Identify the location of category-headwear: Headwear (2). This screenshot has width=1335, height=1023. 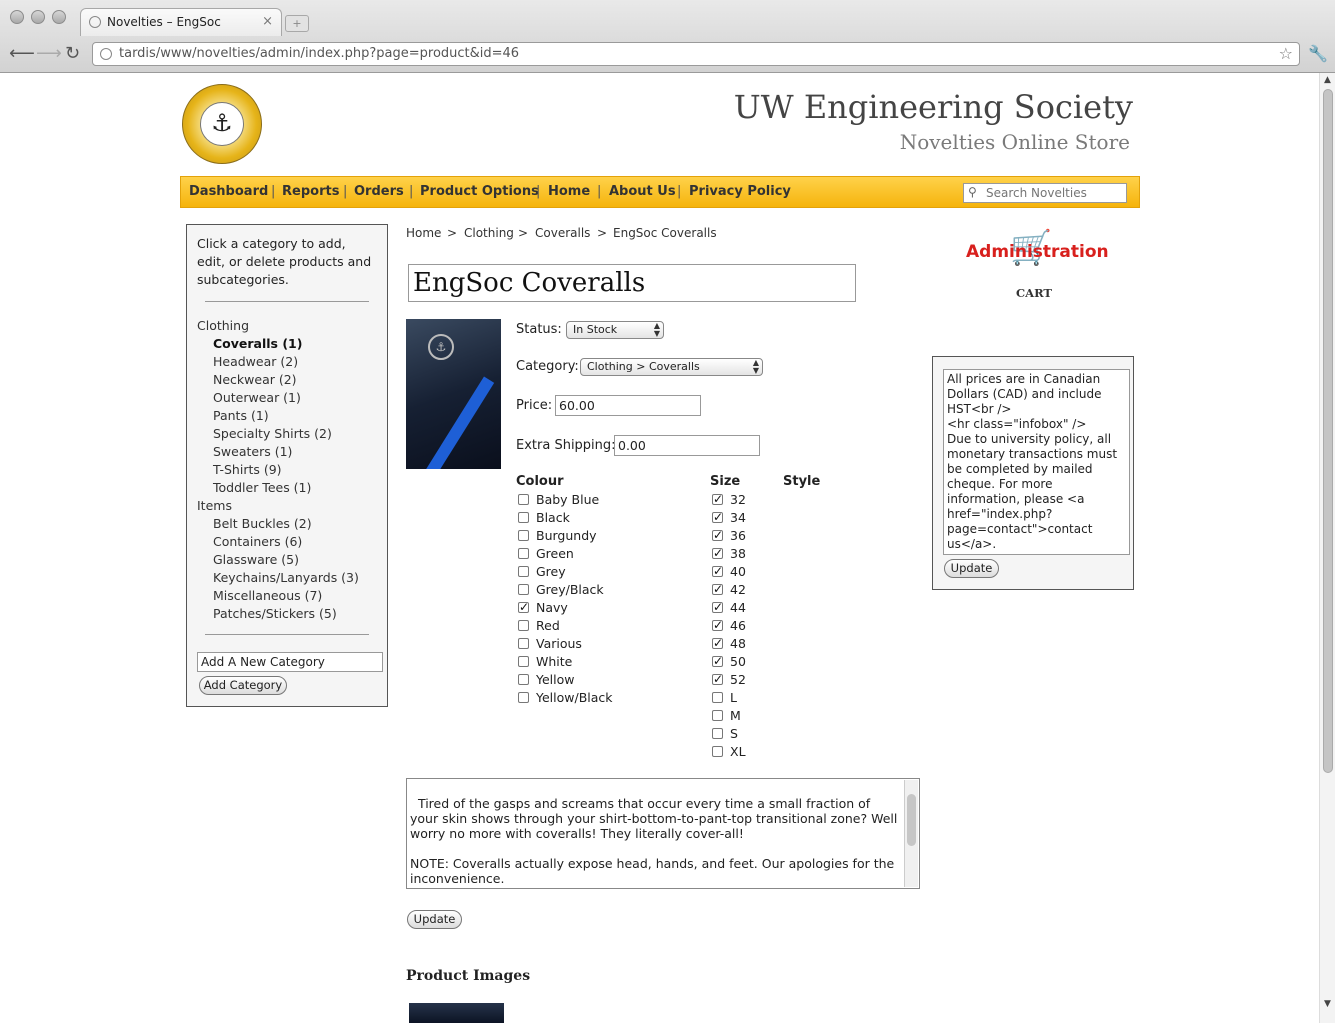
(255, 361).